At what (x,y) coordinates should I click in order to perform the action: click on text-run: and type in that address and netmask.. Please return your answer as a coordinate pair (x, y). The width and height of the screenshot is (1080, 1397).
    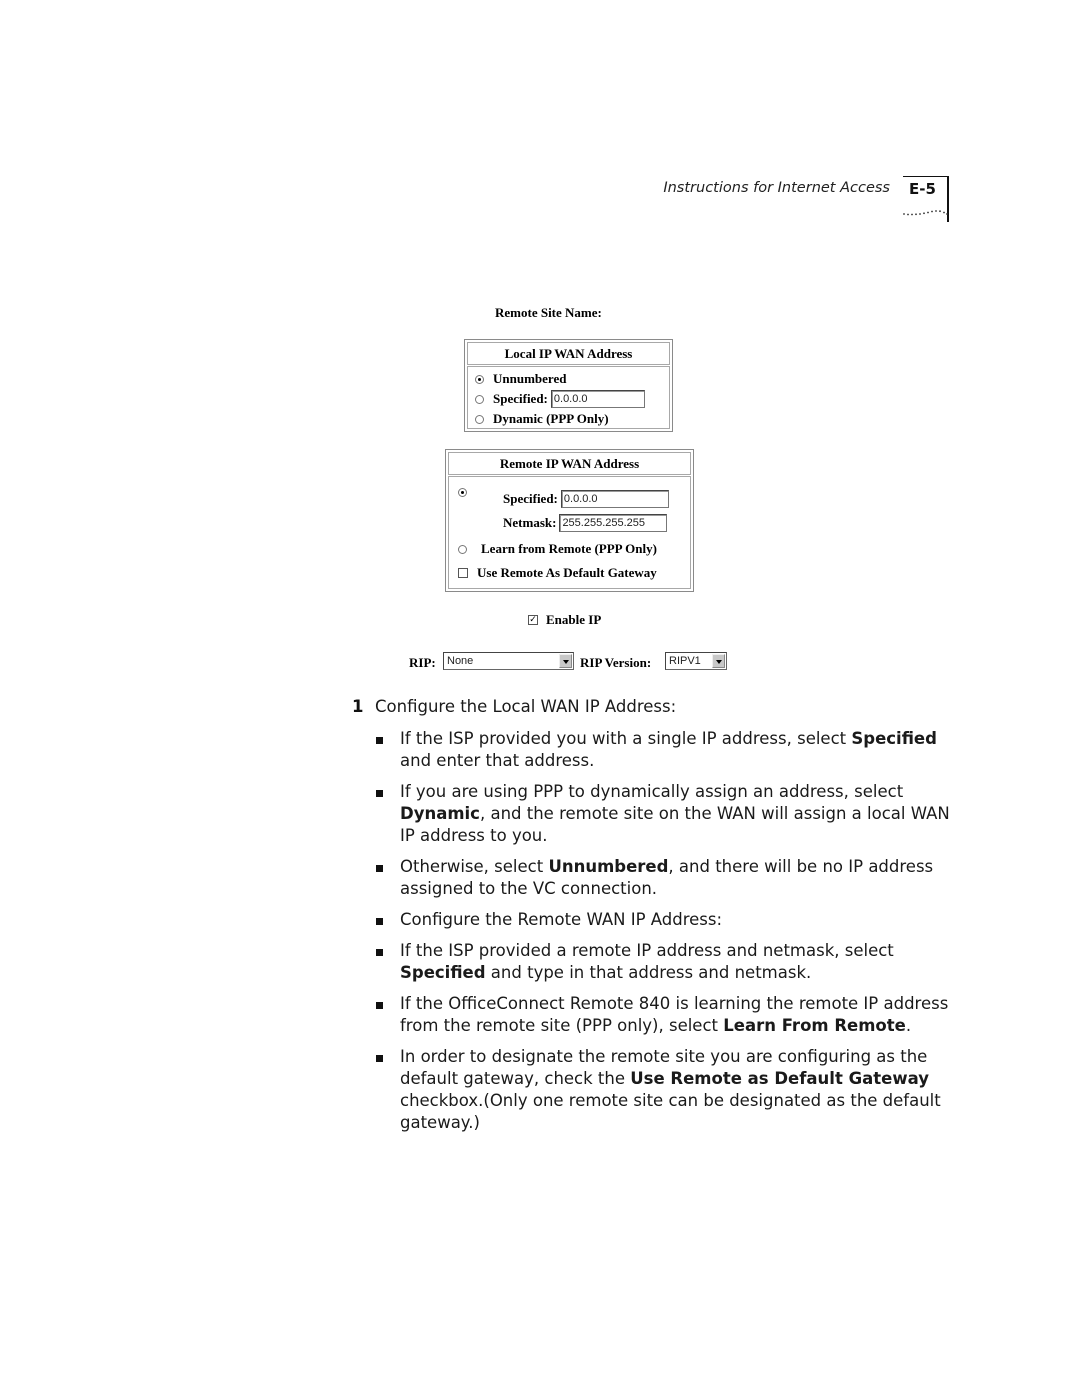
    Looking at the image, I should click on (648, 972).